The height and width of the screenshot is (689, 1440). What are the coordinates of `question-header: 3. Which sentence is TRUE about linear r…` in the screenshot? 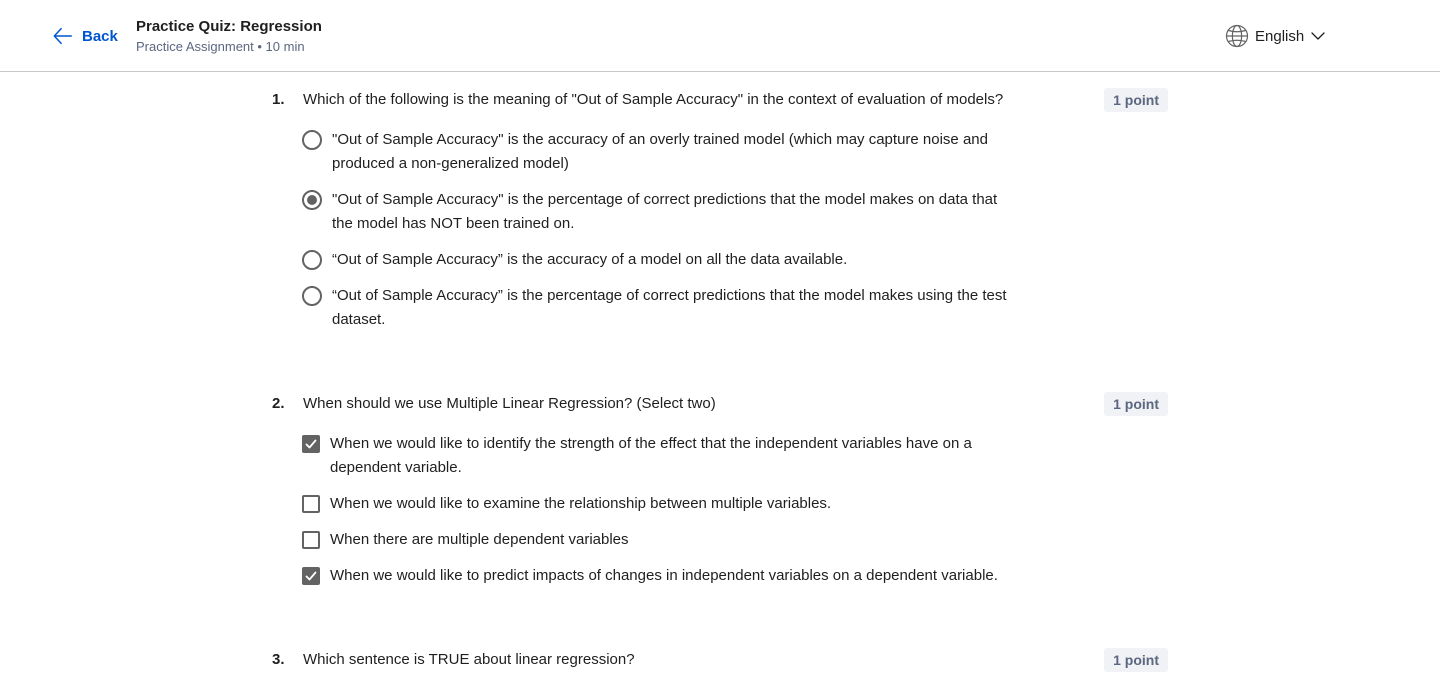 It's located at (720, 660).